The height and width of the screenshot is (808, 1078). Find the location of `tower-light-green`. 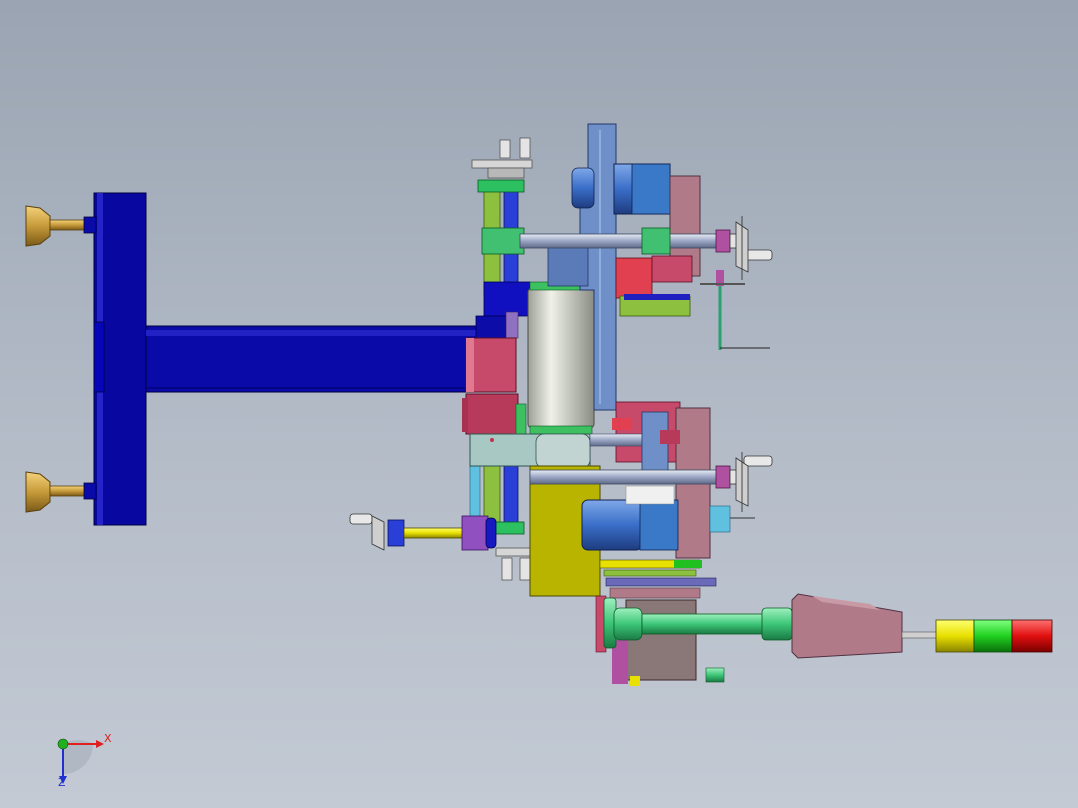

tower-light-green is located at coordinates (993, 636).